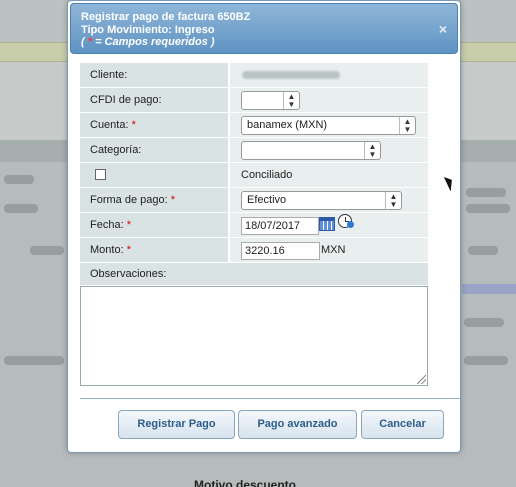  Describe the element at coordinates (154, 200) in the screenshot. I see `forma-pago-label: Forma de pago: *` at that location.